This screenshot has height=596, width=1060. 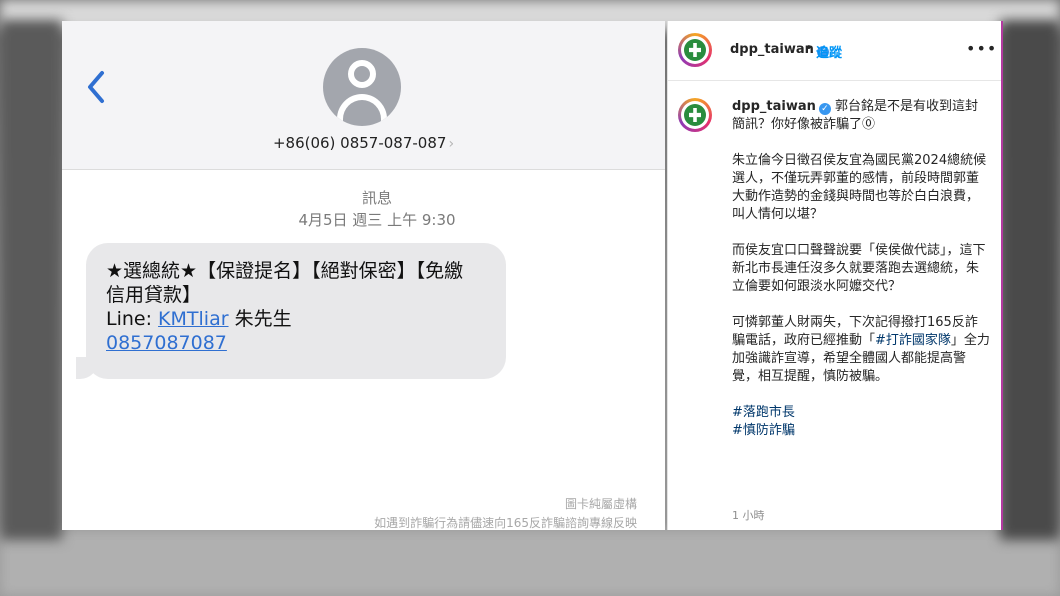 I want to click on bubble-line-3: Line: KMTliar 朱先生, so click(x=296, y=319).